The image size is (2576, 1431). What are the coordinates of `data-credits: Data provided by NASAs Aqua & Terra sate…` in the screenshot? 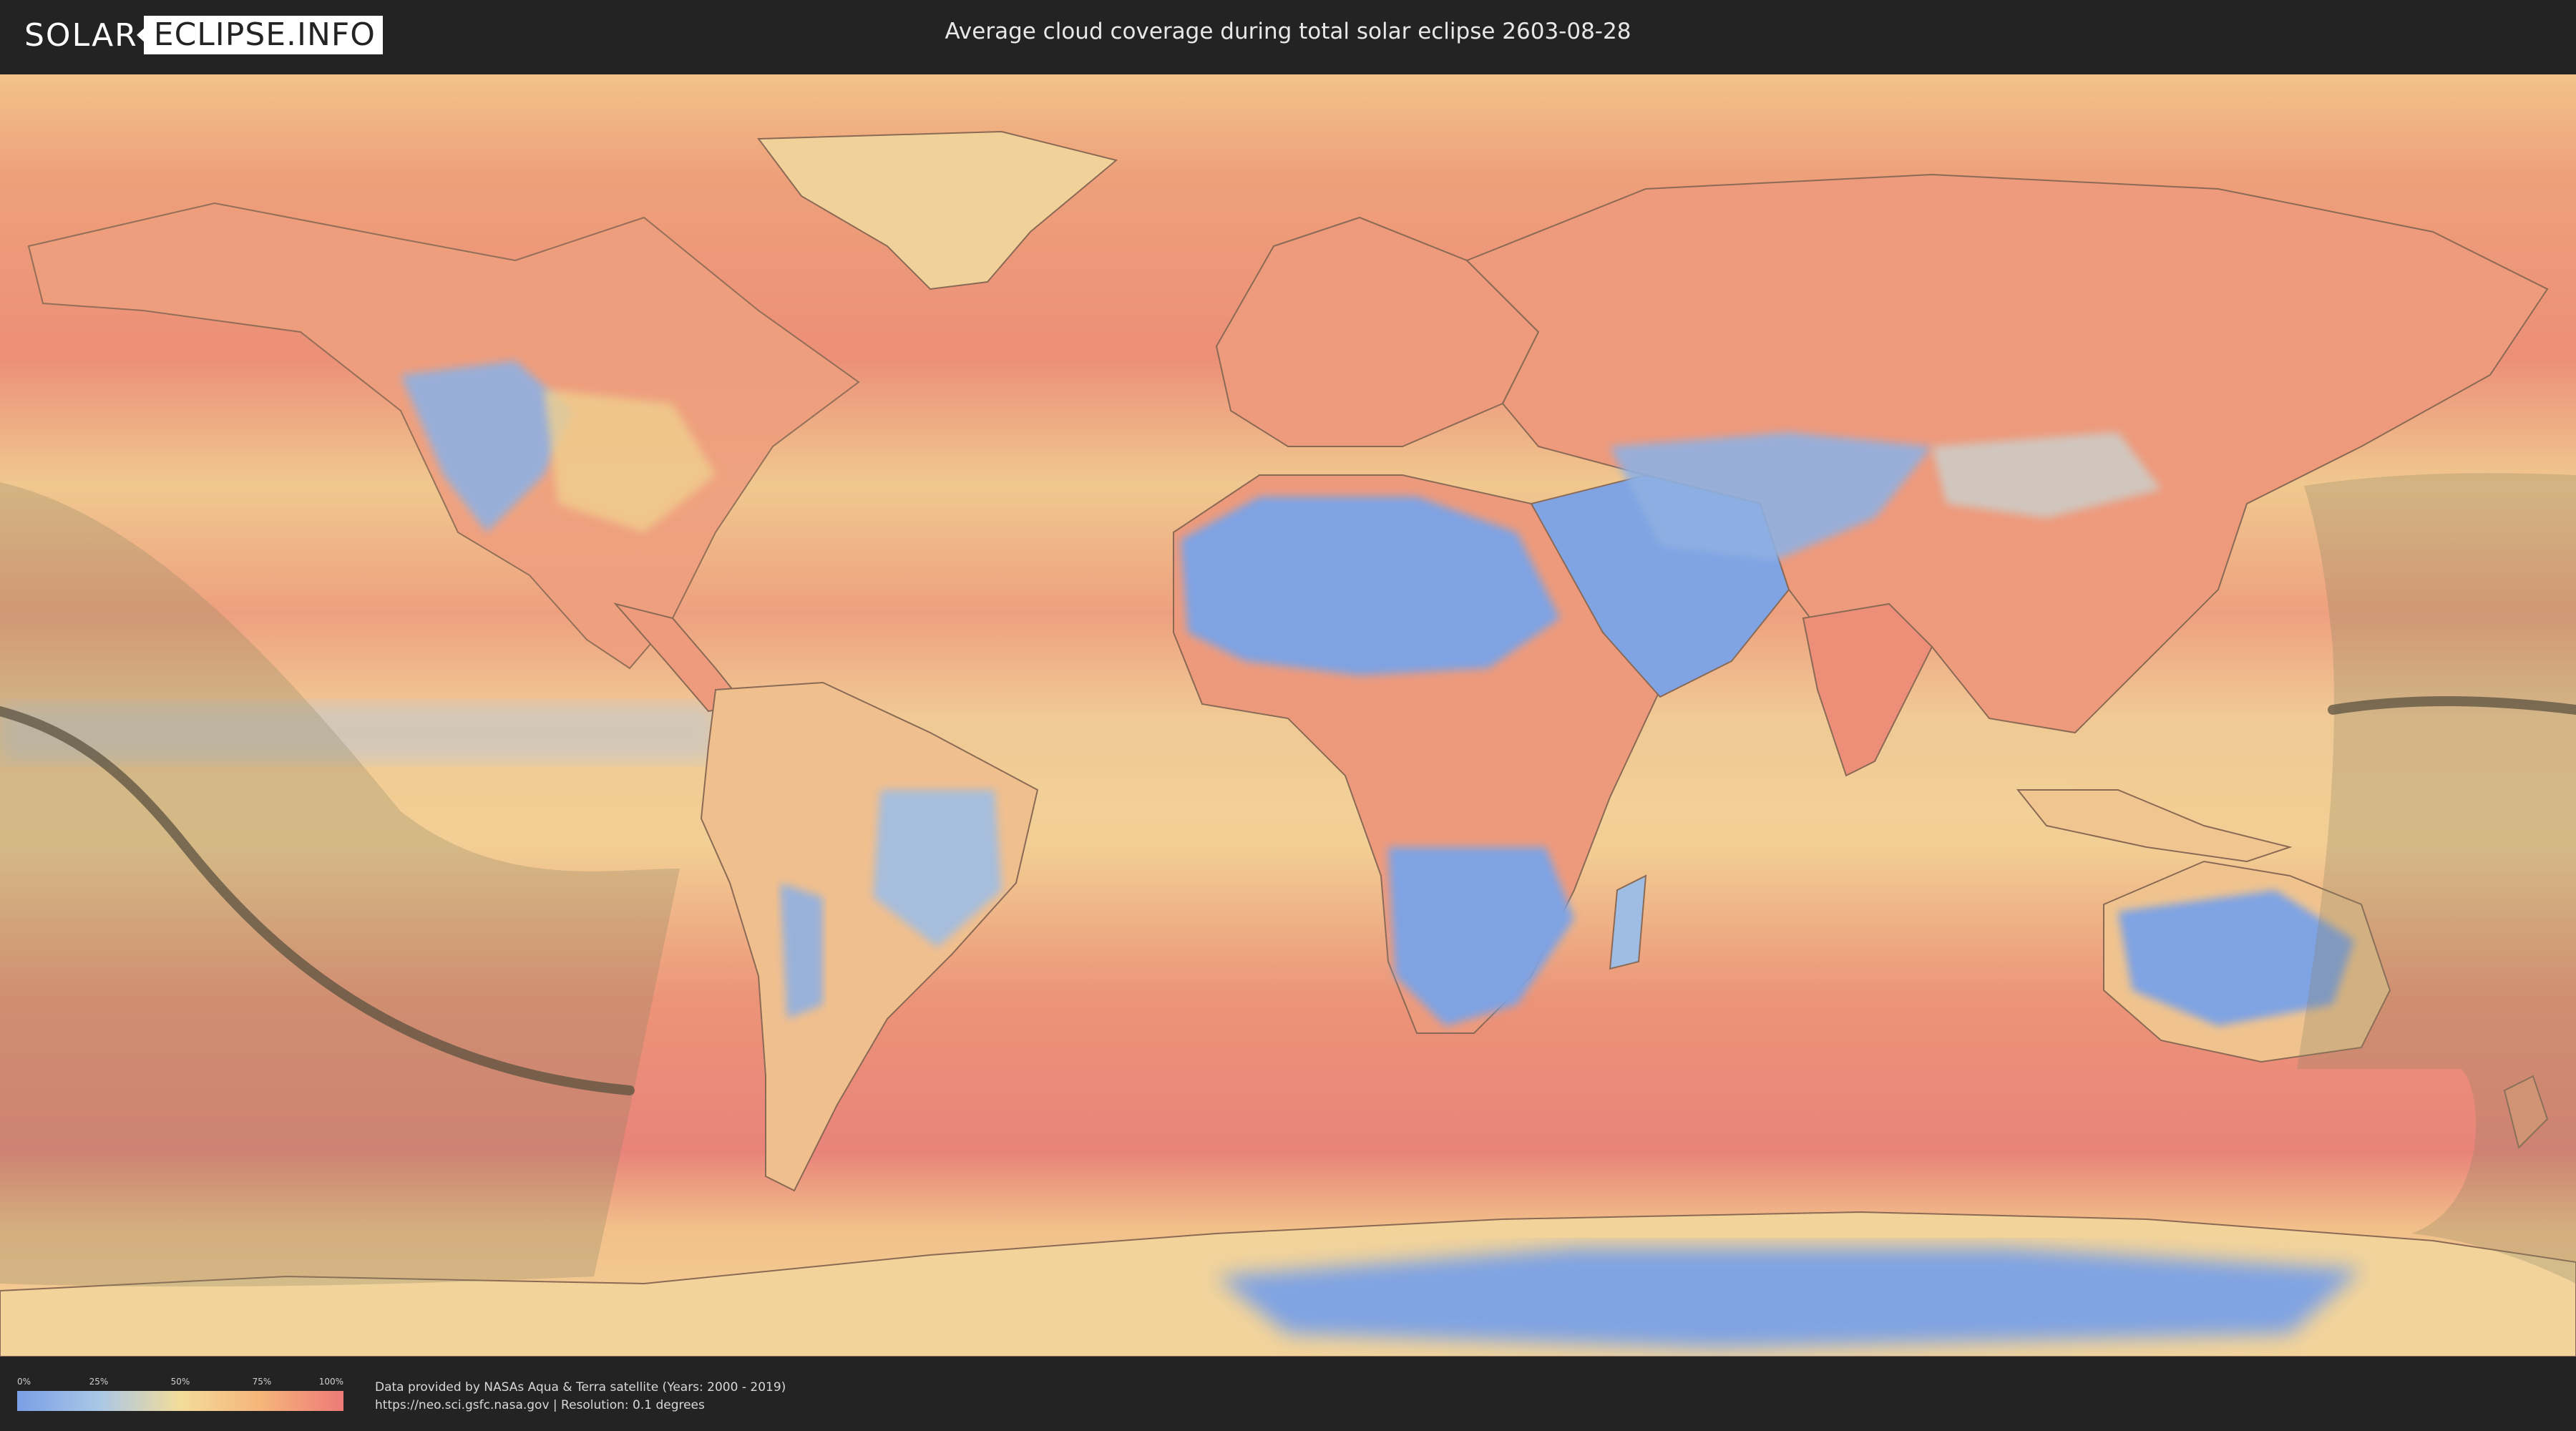 It's located at (580, 1397).